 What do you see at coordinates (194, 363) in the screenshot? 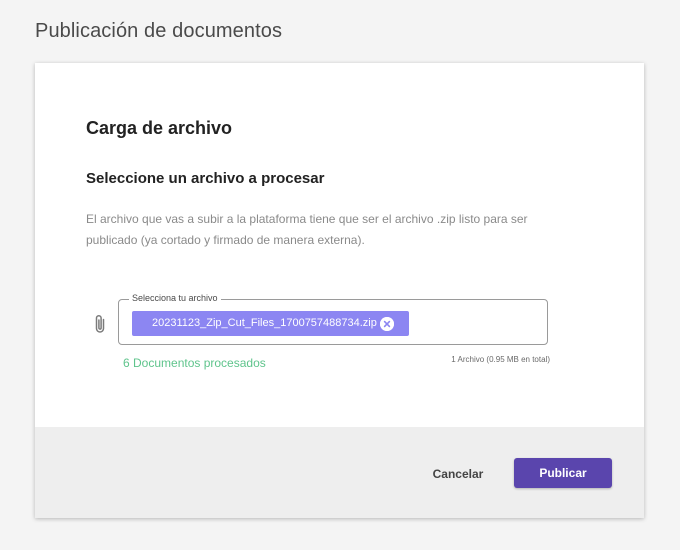
I see `processed-documents-count: 6 Documentos procesados` at bounding box center [194, 363].